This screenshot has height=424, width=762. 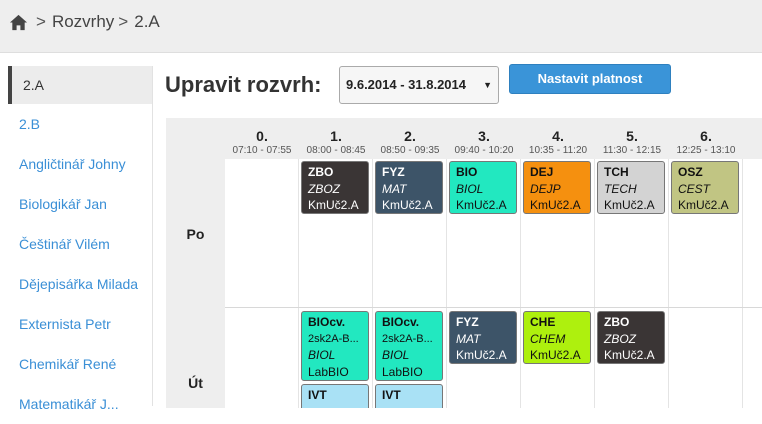 I want to click on column-header: 4. 10:35 - 11:20, so click(x=558, y=142).